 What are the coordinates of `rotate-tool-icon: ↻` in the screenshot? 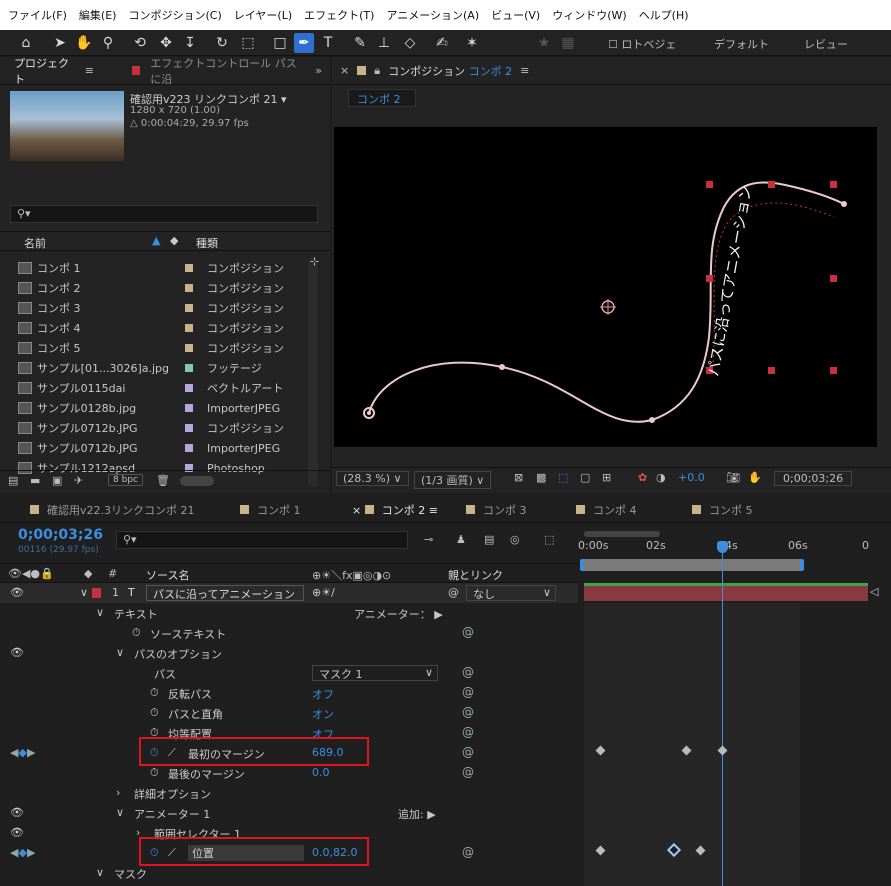 It's located at (222, 43).